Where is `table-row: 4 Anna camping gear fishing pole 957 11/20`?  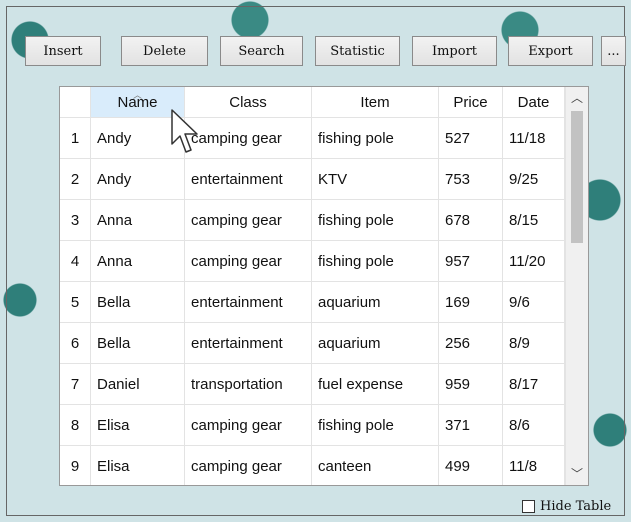 table-row: 4 Anna camping gear fishing pole 957 11/20 is located at coordinates (312, 261).